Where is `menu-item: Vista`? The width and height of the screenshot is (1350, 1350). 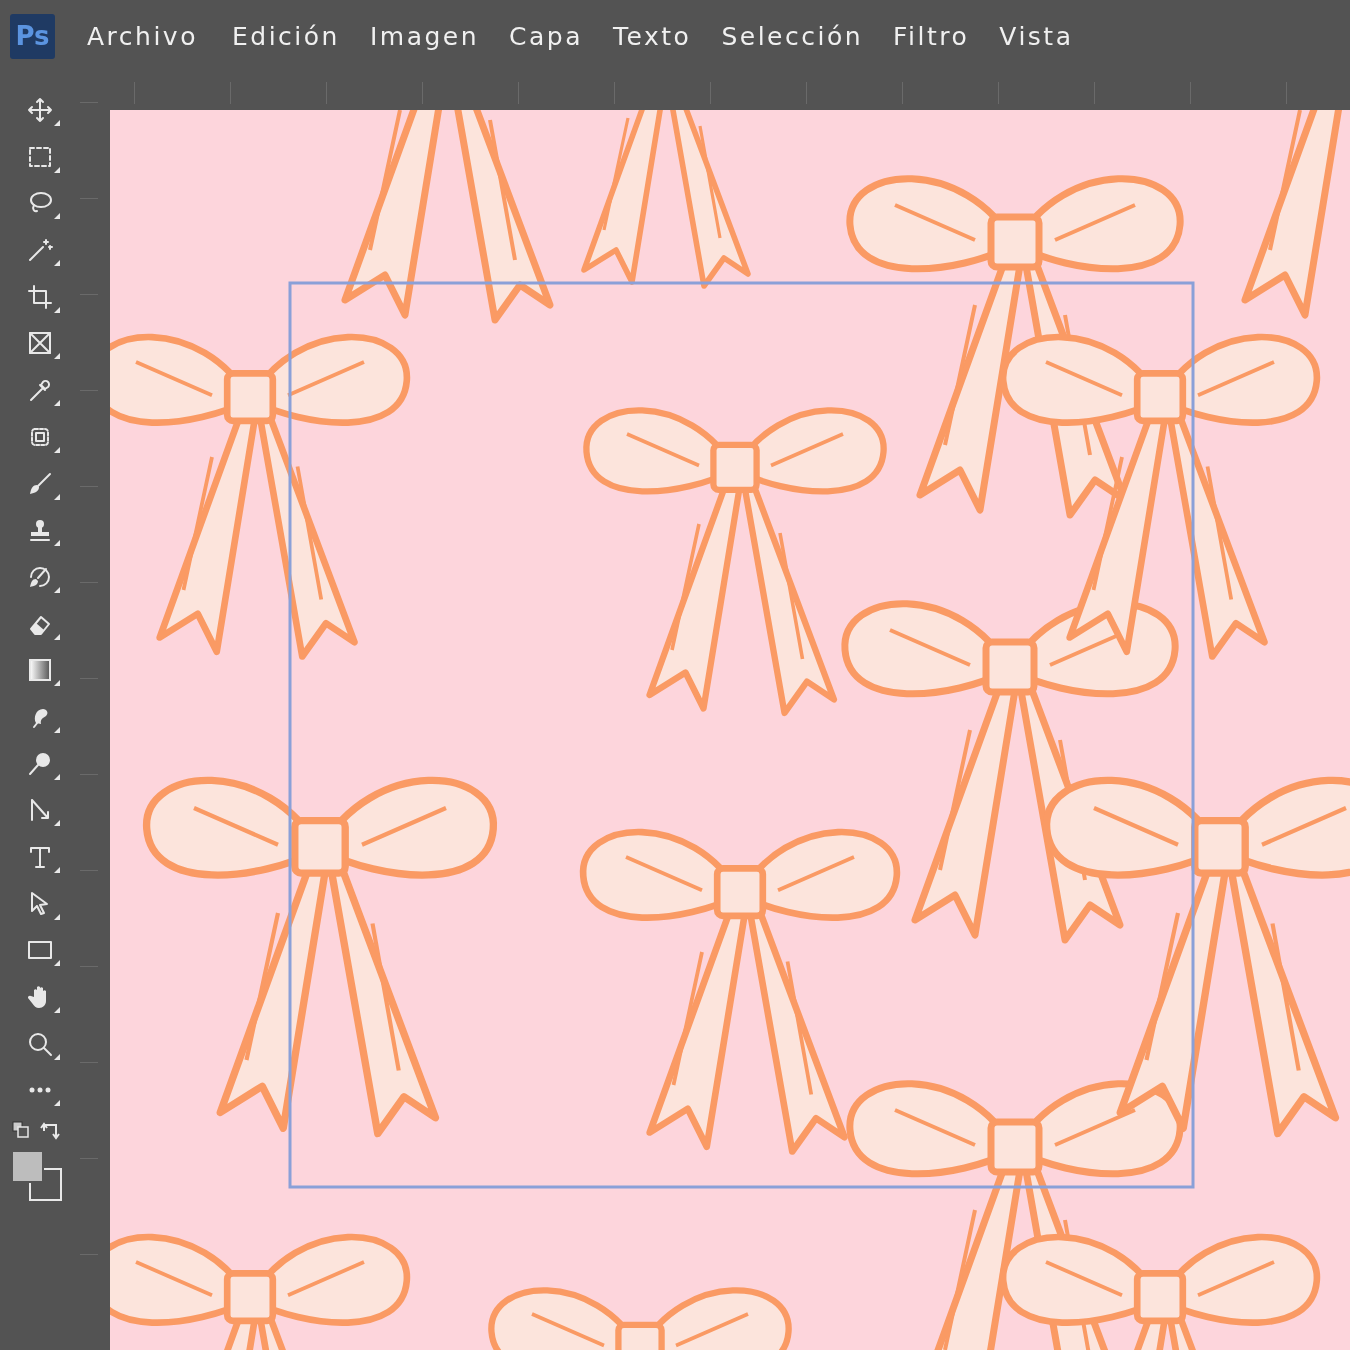
menu-item: Vista is located at coordinates (1036, 36).